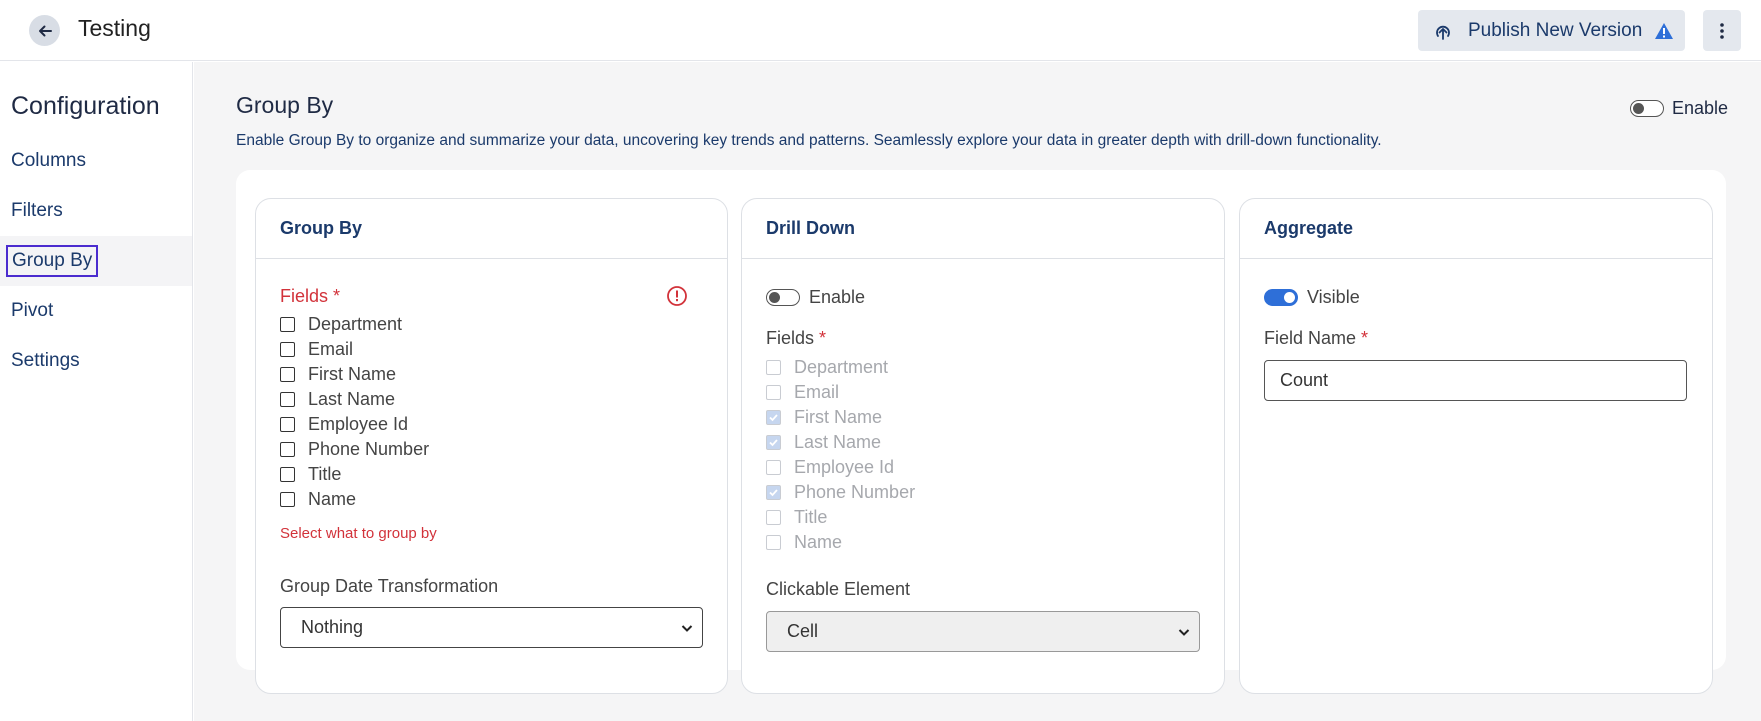  I want to click on drill-down-field-checkbox: Phone Number, so click(840, 492).